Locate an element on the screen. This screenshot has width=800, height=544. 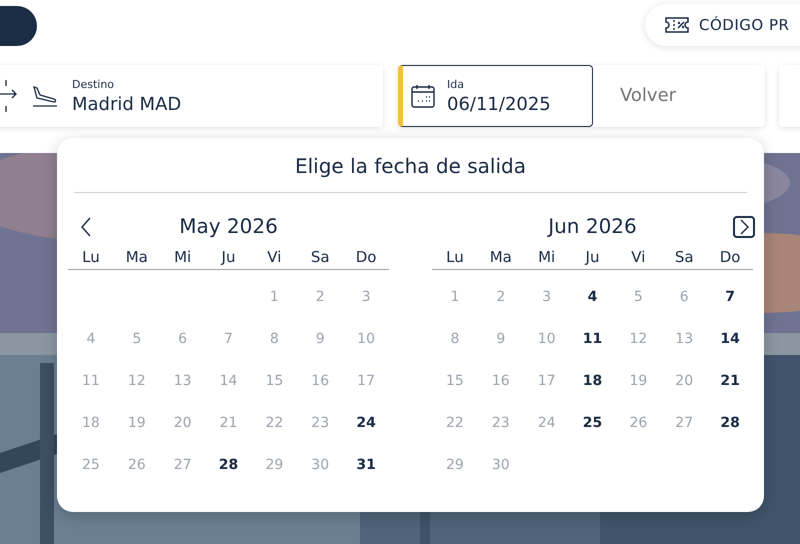
departure-date-field: Ida 06/11/2025 is located at coordinates (495, 96).